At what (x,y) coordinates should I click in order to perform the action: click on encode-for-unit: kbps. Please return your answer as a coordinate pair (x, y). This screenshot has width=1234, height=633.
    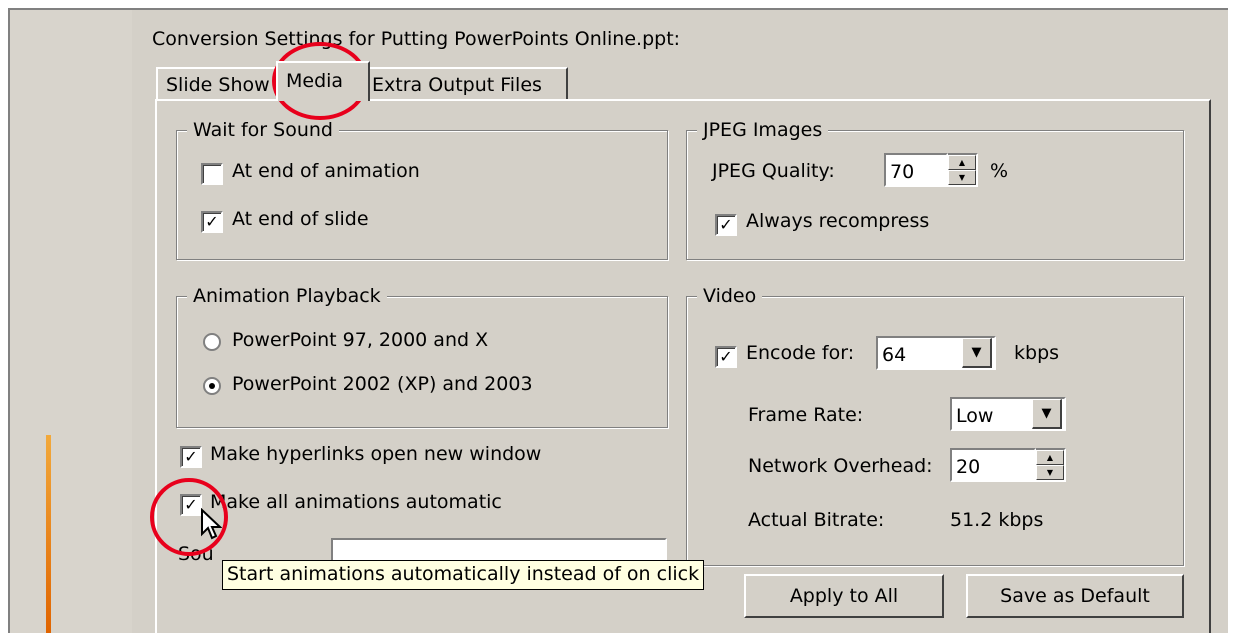
    Looking at the image, I should click on (1037, 353).